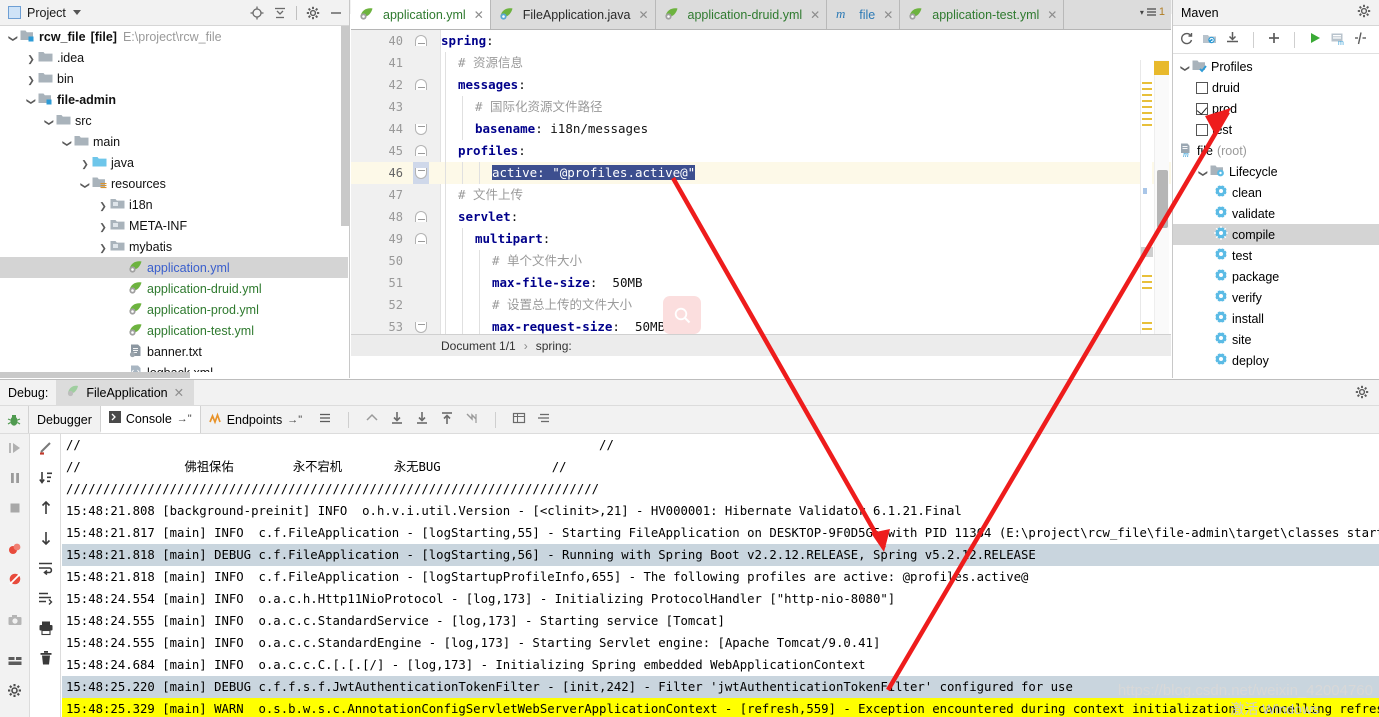 This screenshot has height=717, width=1379. Describe the element at coordinates (761, 107) in the screenshot. I see `code-line: 43 # 国际化资源文件路径` at that location.